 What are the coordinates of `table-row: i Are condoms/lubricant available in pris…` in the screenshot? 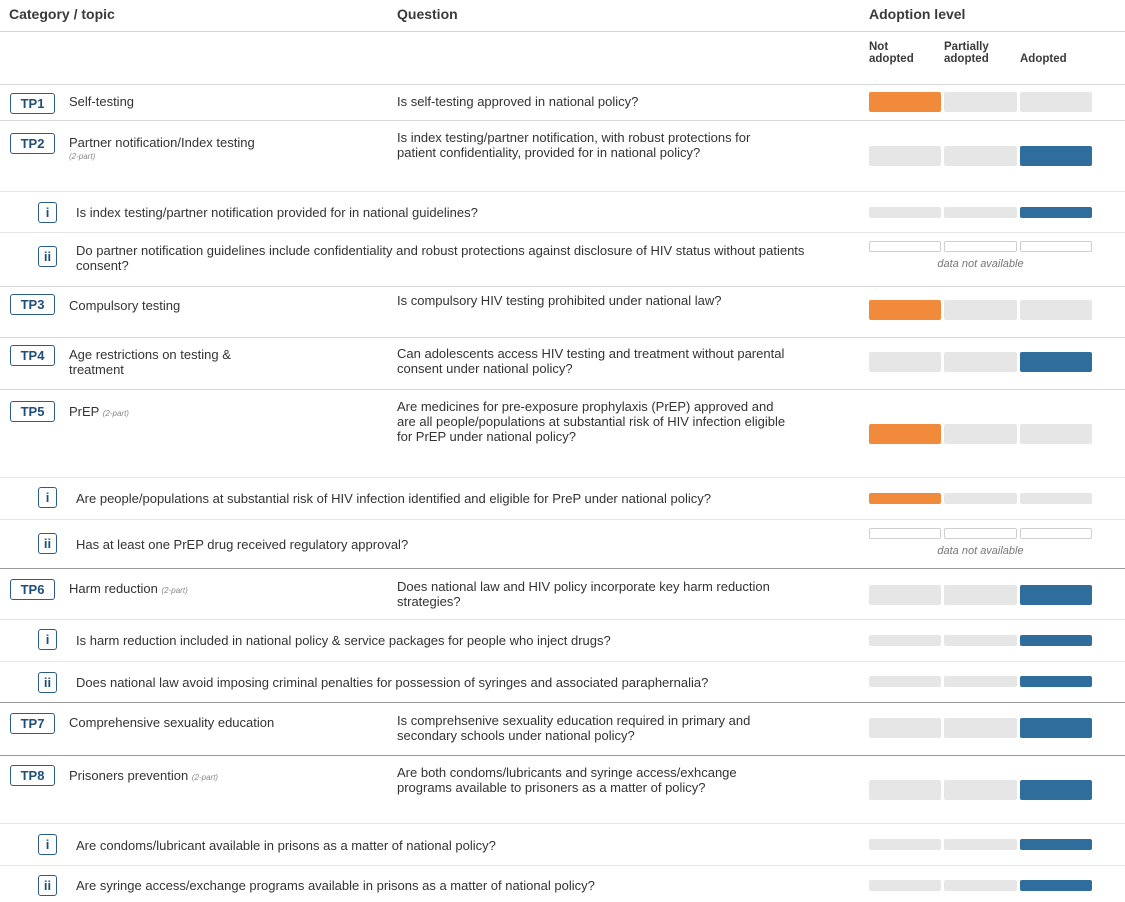 It's located at (562, 844).